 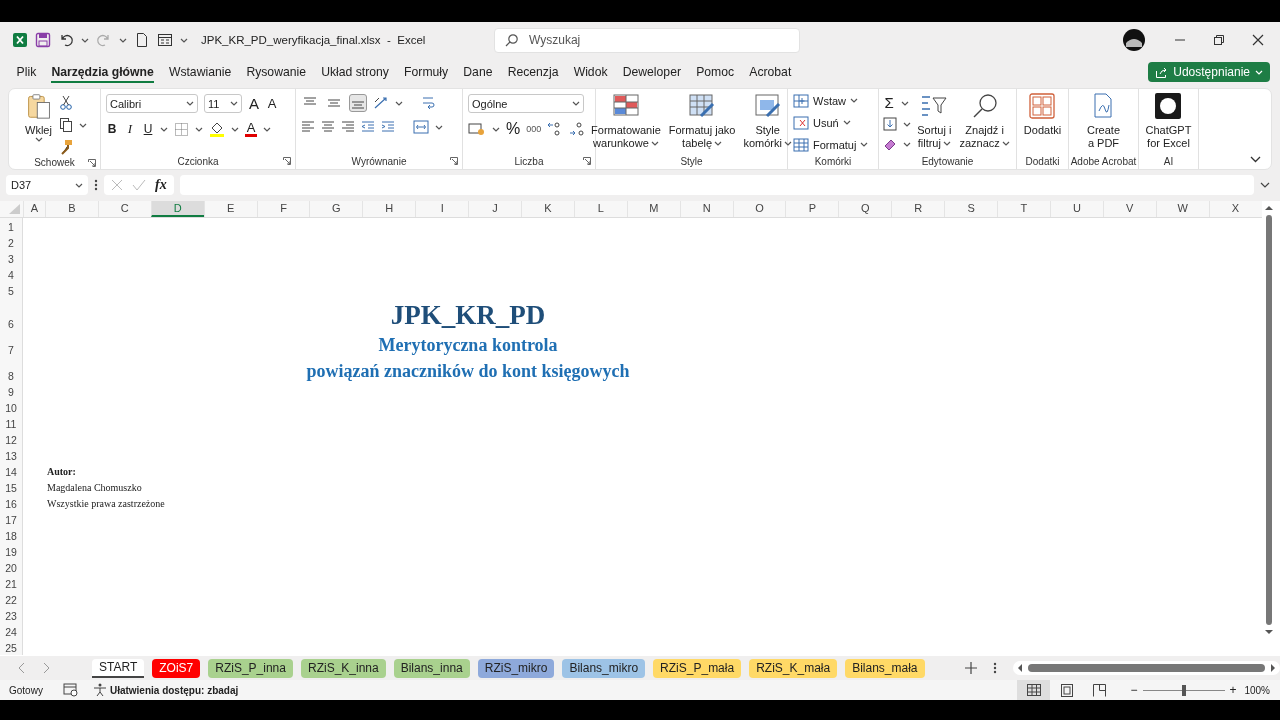 What do you see at coordinates (865, 209) in the screenshot?
I see `column-header: Q` at bounding box center [865, 209].